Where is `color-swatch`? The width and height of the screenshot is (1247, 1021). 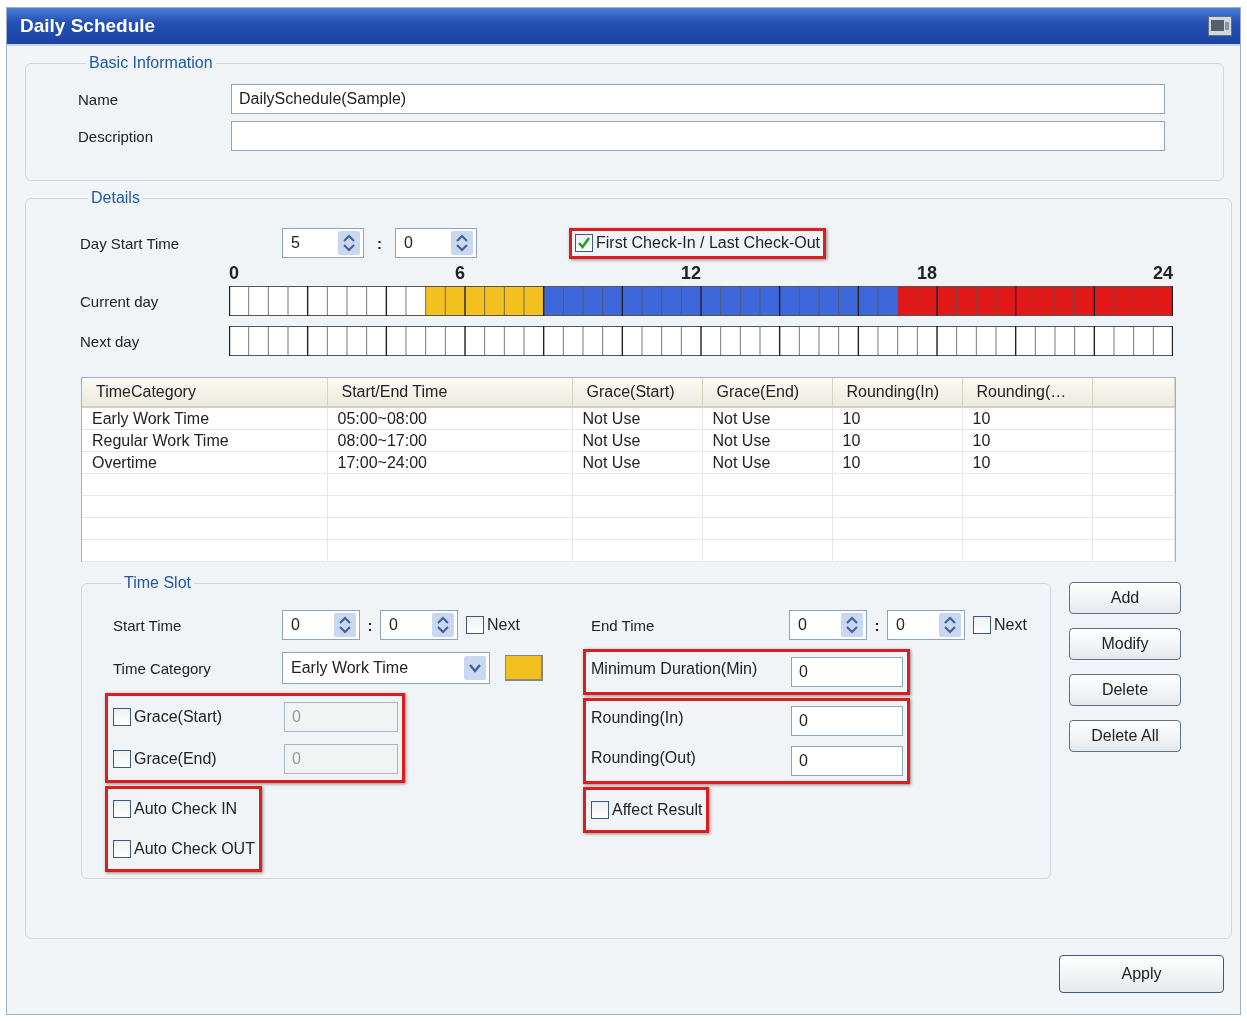 color-swatch is located at coordinates (524, 668).